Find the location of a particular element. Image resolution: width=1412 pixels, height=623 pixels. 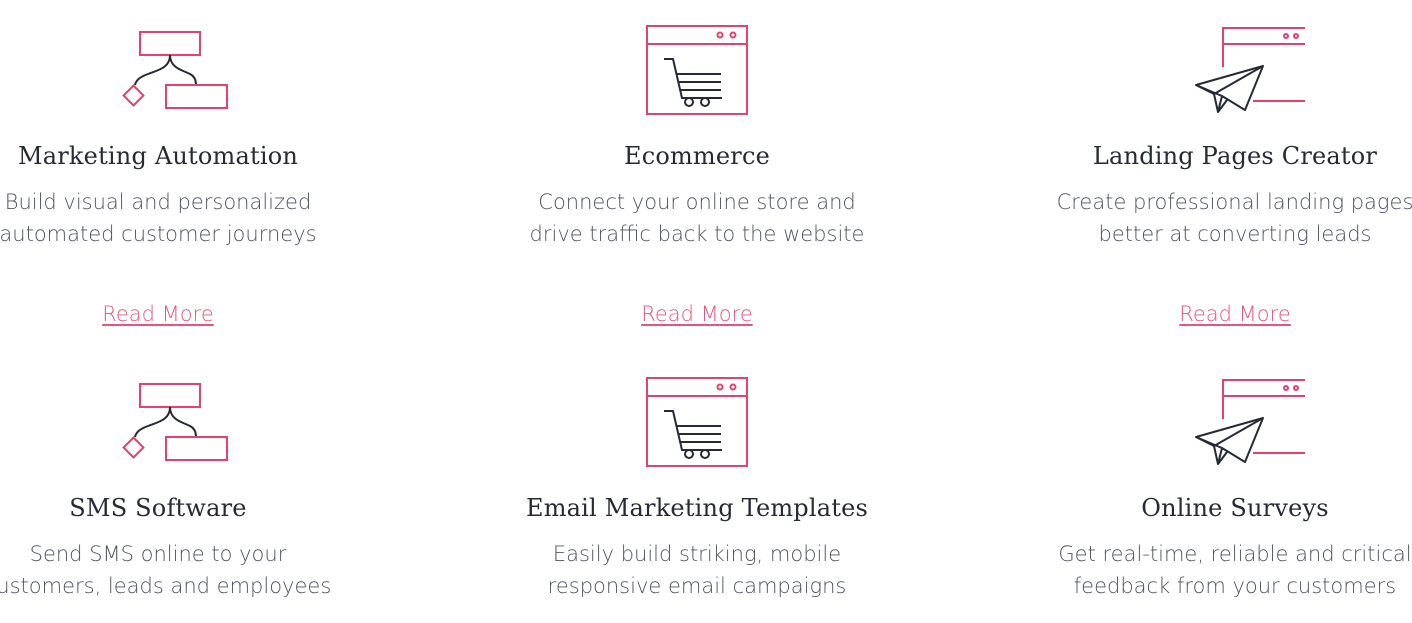

description-line: Connect your online store and is located at coordinates (697, 202).